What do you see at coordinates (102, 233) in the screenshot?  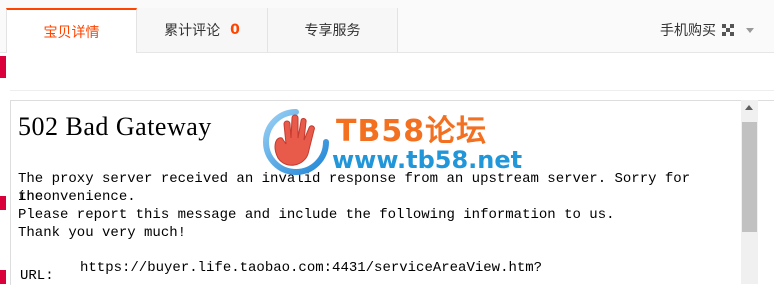 I see `error-message-line: Thank you very much!` at bounding box center [102, 233].